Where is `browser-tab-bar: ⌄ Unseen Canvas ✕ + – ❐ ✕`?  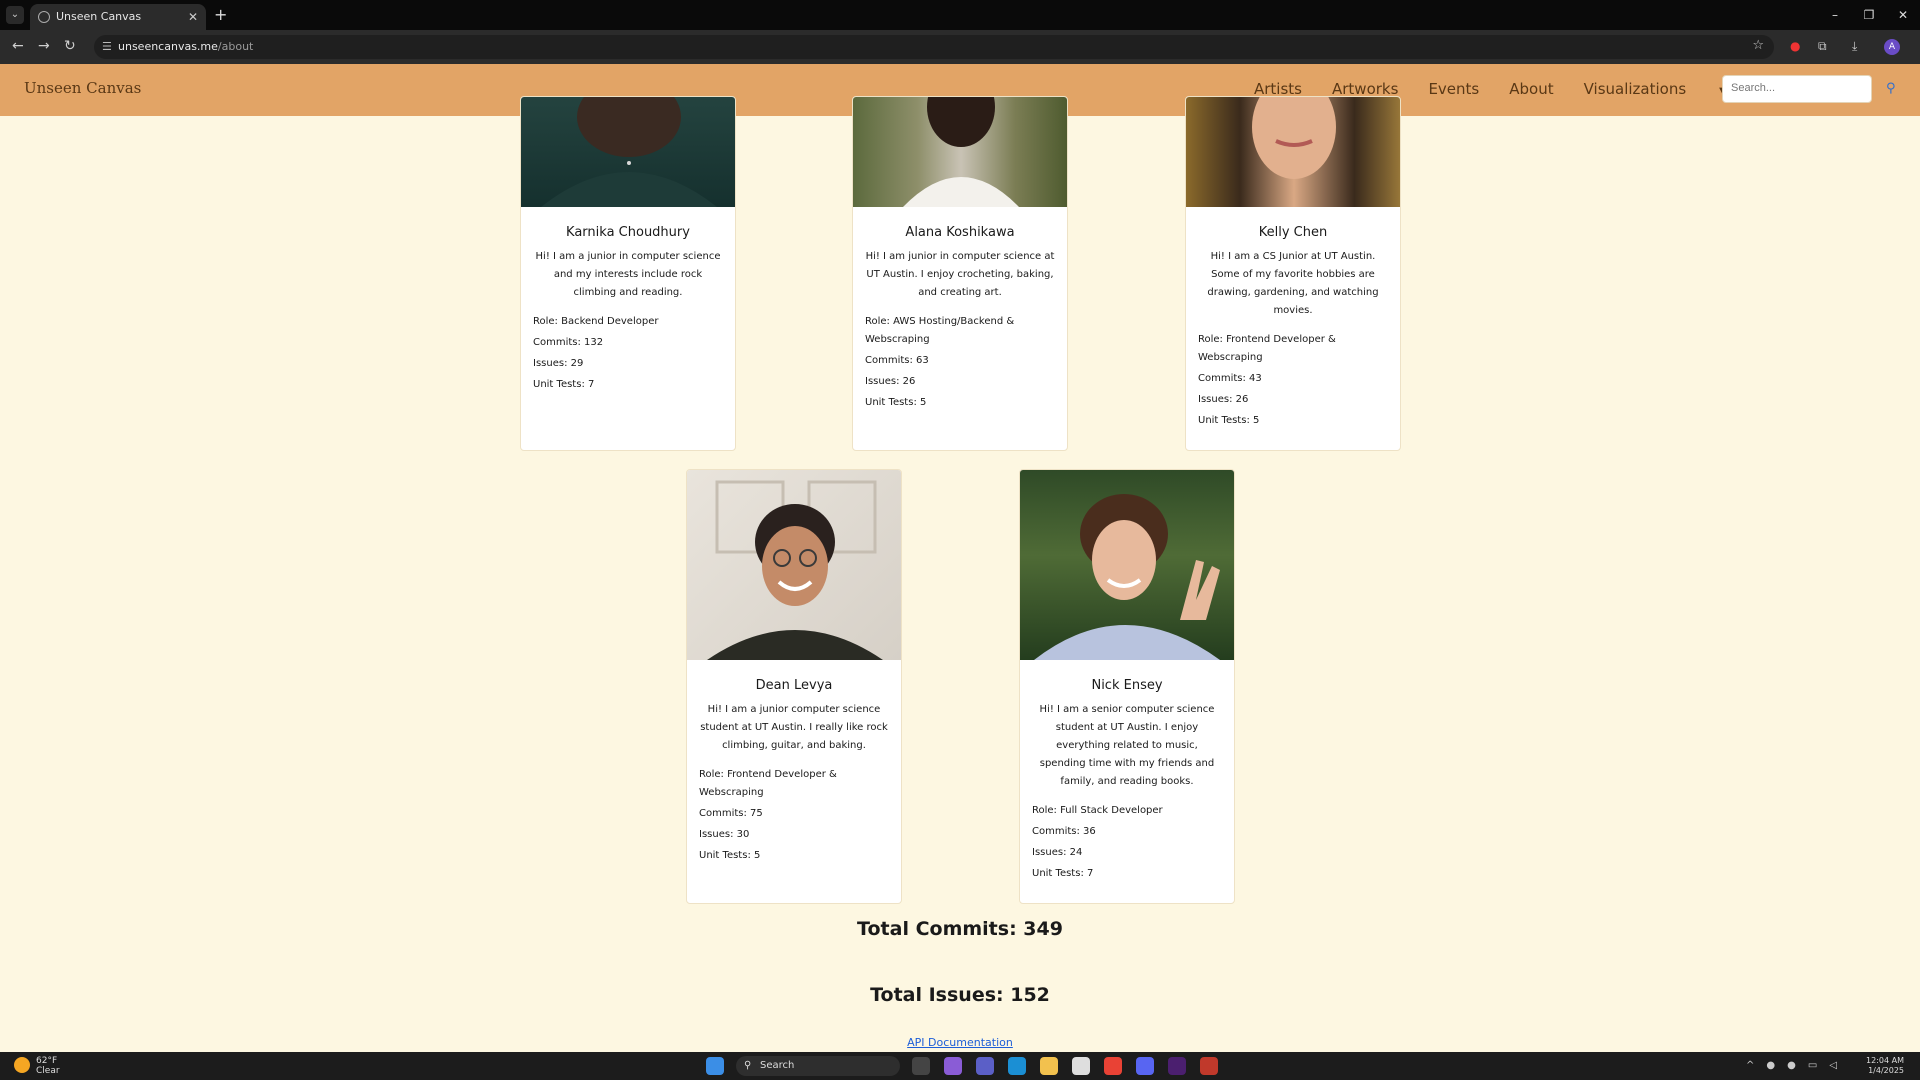
browser-tab-bar: ⌄ Unseen Canvas ✕ + – ❐ ✕ is located at coordinates (960, 15).